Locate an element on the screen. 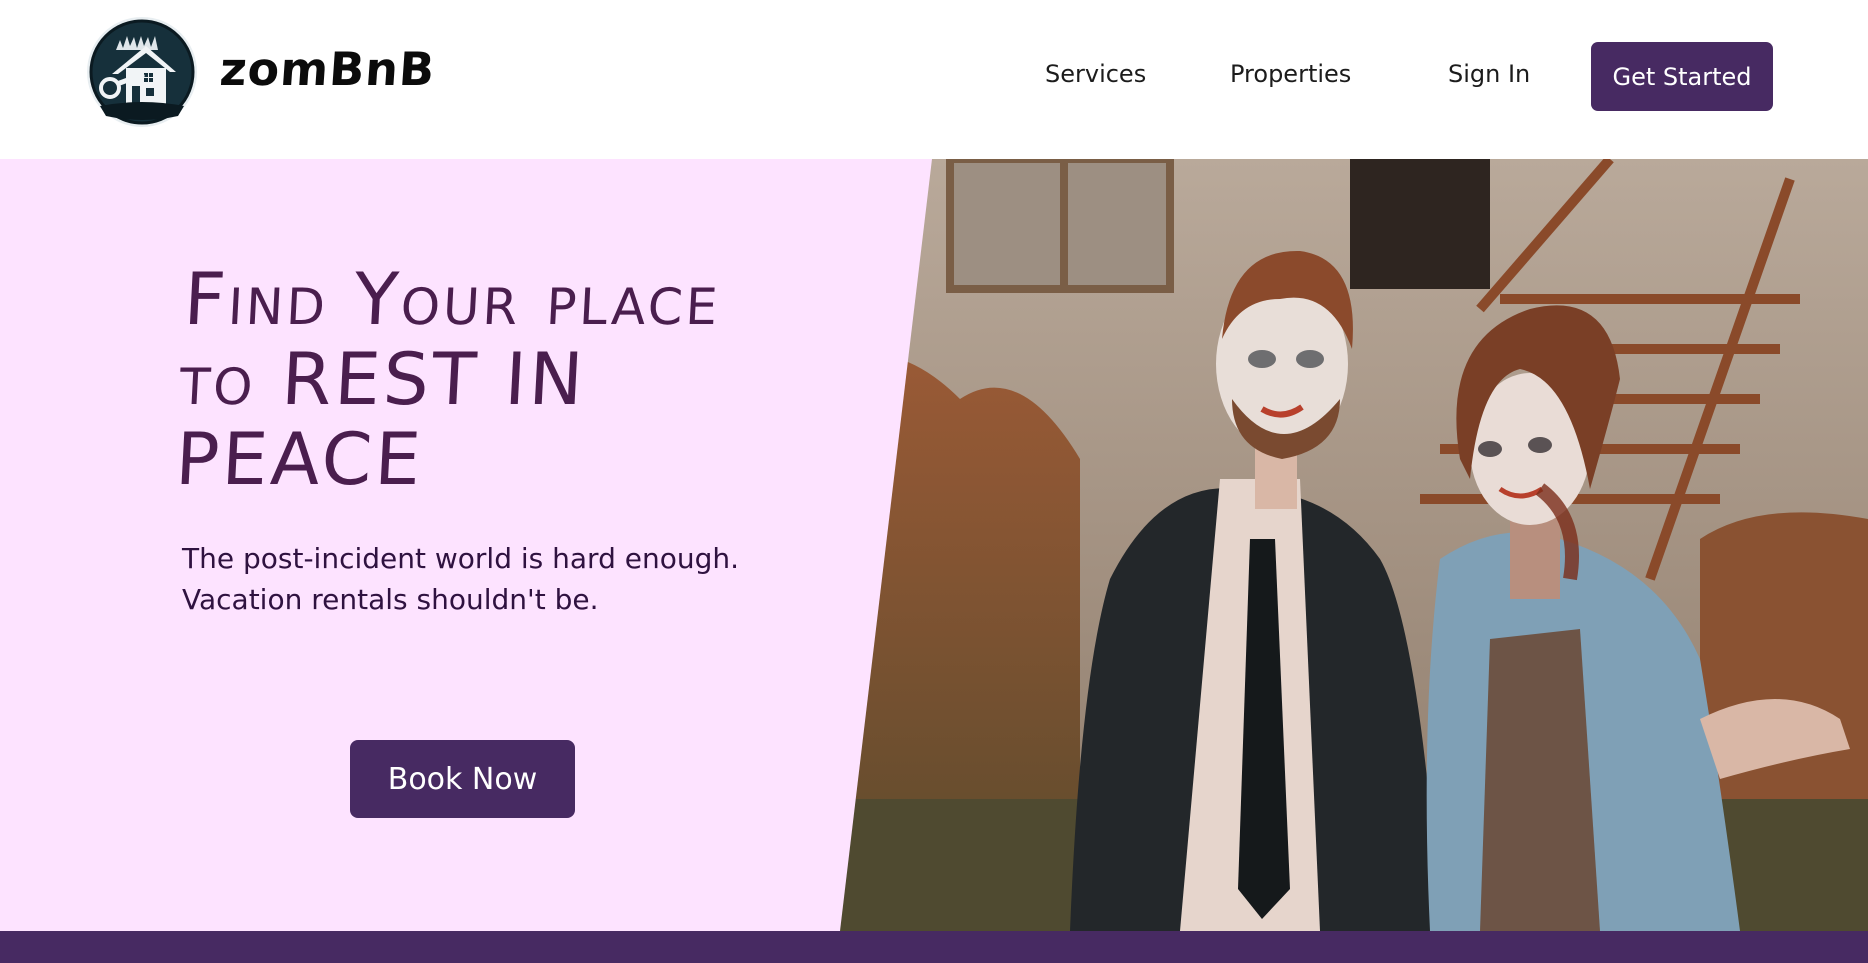  nav-sign-in-link: Sign In is located at coordinates (1489, 74).